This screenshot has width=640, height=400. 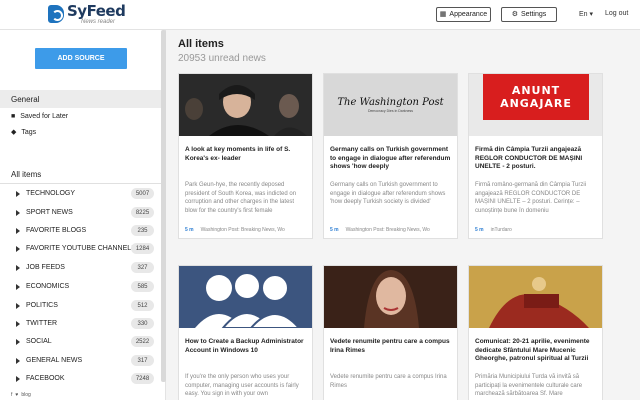 I want to click on image-tagline-text: Democracy Dies in Darkness, so click(x=390, y=111).